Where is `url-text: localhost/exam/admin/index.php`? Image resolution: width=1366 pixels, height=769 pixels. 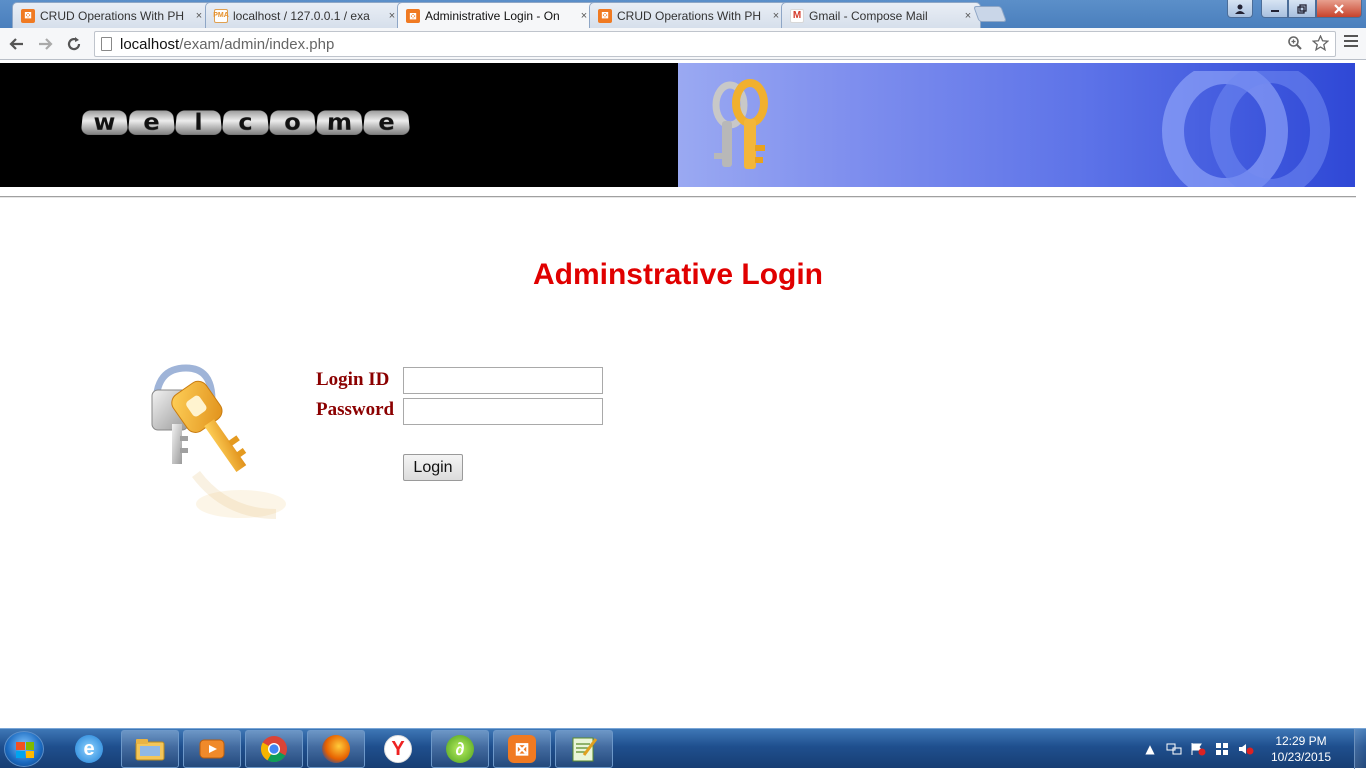
url-text: localhost/exam/admin/index.php is located at coordinates (227, 44).